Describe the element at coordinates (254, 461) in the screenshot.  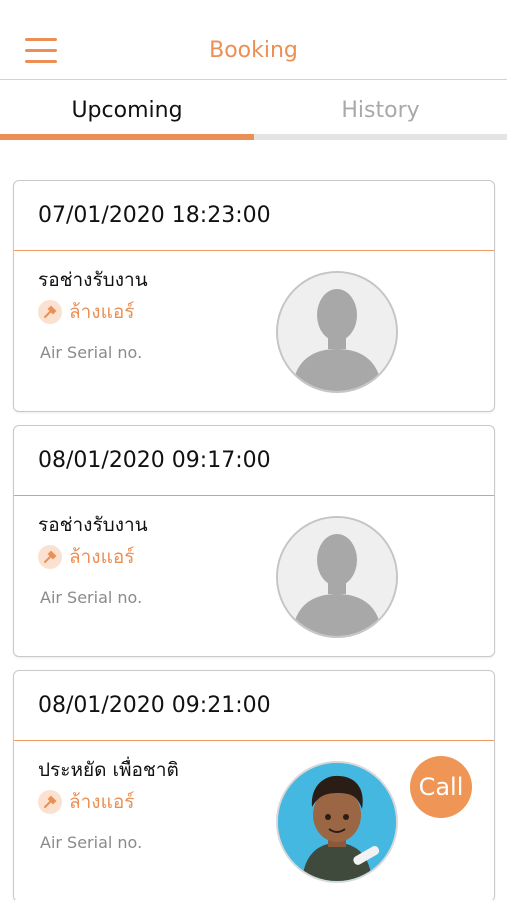
I see `booking-datetime: 08/01/2020 09:17:00` at that location.